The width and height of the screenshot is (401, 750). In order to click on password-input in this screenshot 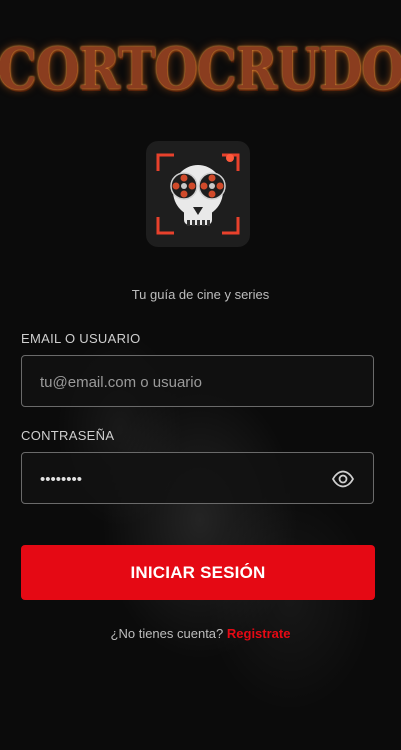, I will do `click(185, 479)`.